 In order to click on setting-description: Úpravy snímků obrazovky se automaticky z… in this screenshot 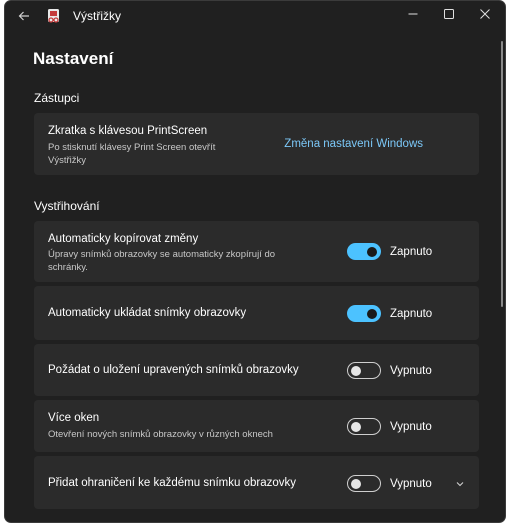, I will do `click(162, 261)`.